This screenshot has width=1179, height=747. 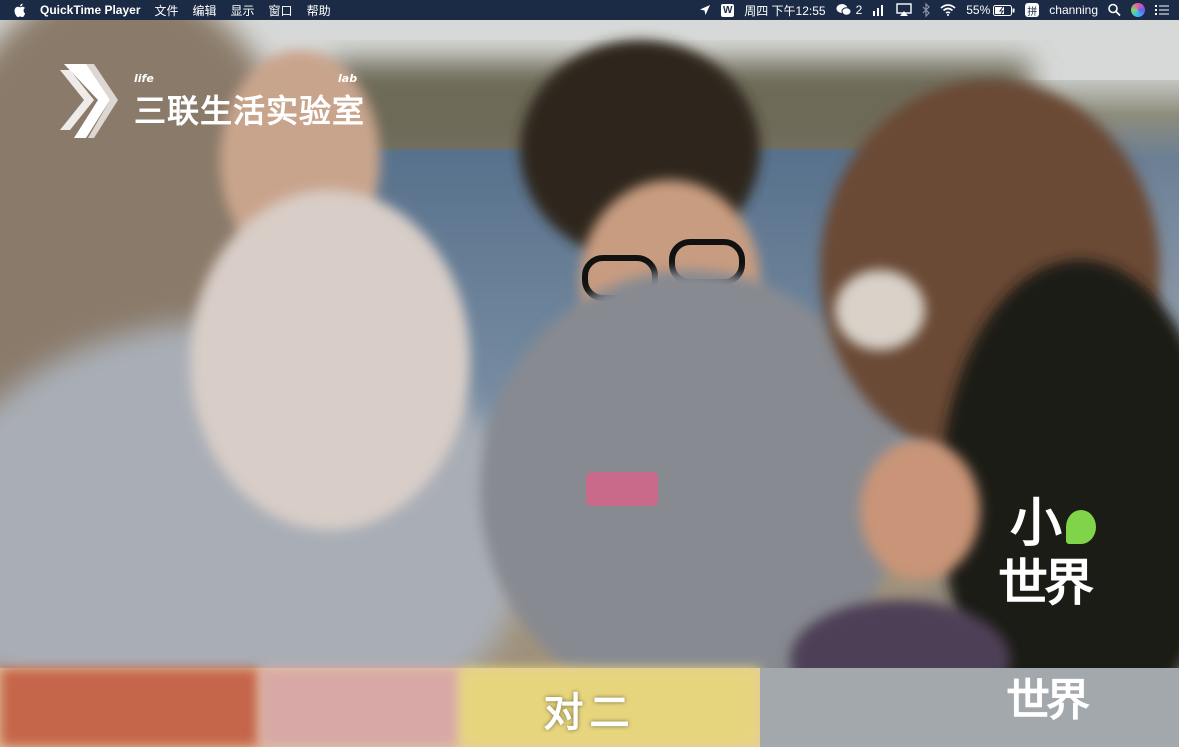 What do you see at coordinates (728, 10) in the screenshot?
I see `wps-w-icon: W` at bounding box center [728, 10].